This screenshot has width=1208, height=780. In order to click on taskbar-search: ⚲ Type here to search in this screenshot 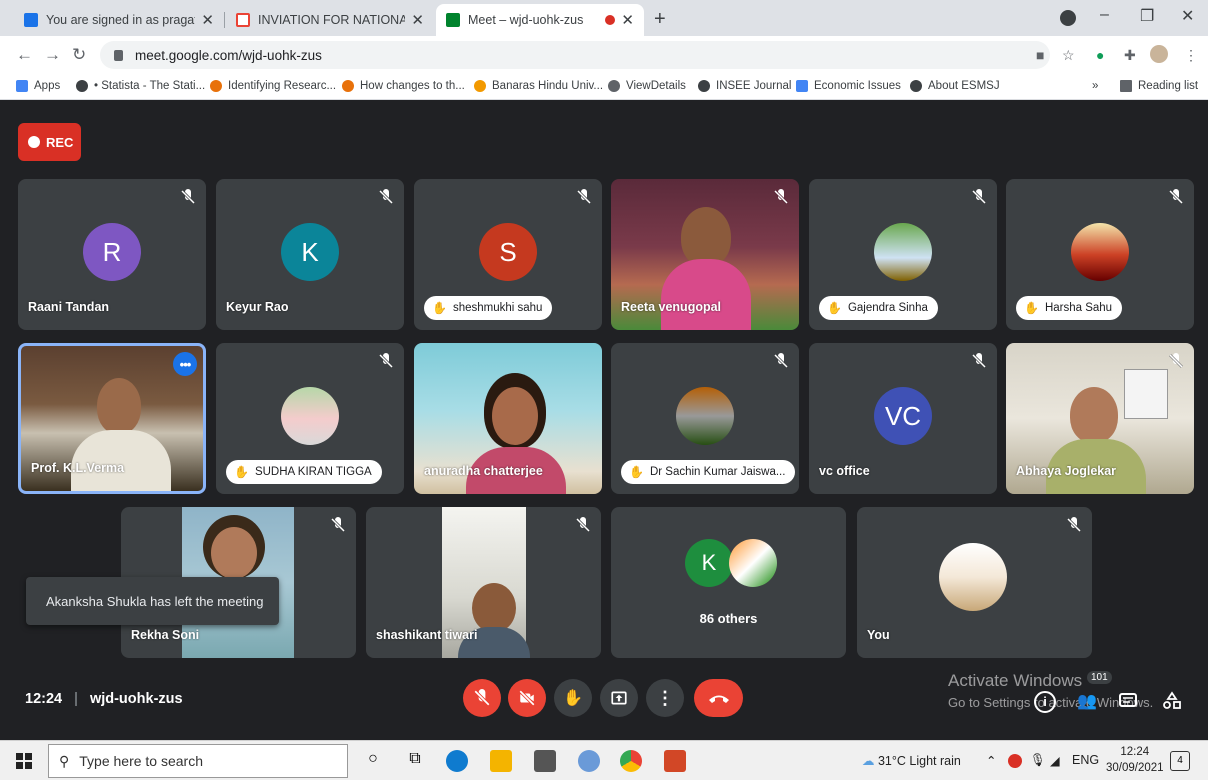, I will do `click(198, 761)`.